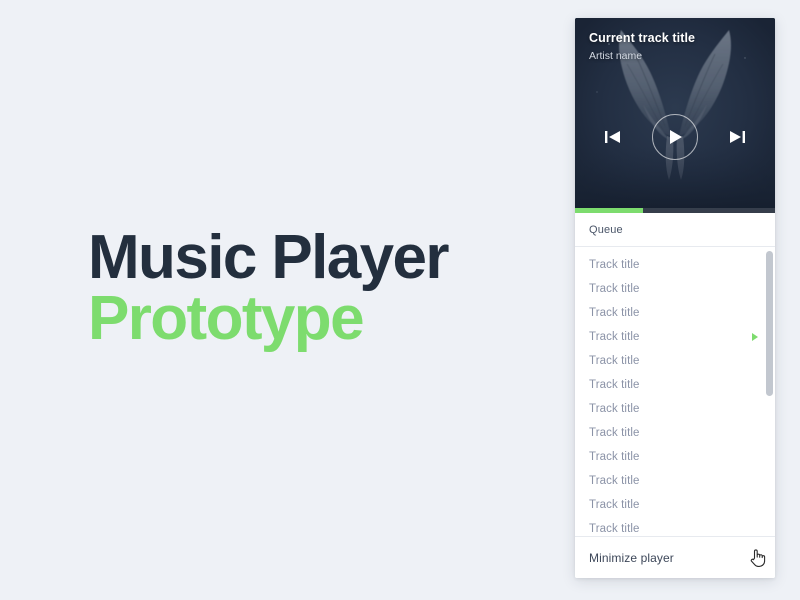 Image resolution: width=800 pixels, height=600 pixels. I want to click on queue-scrollbar-thumb, so click(769, 323).